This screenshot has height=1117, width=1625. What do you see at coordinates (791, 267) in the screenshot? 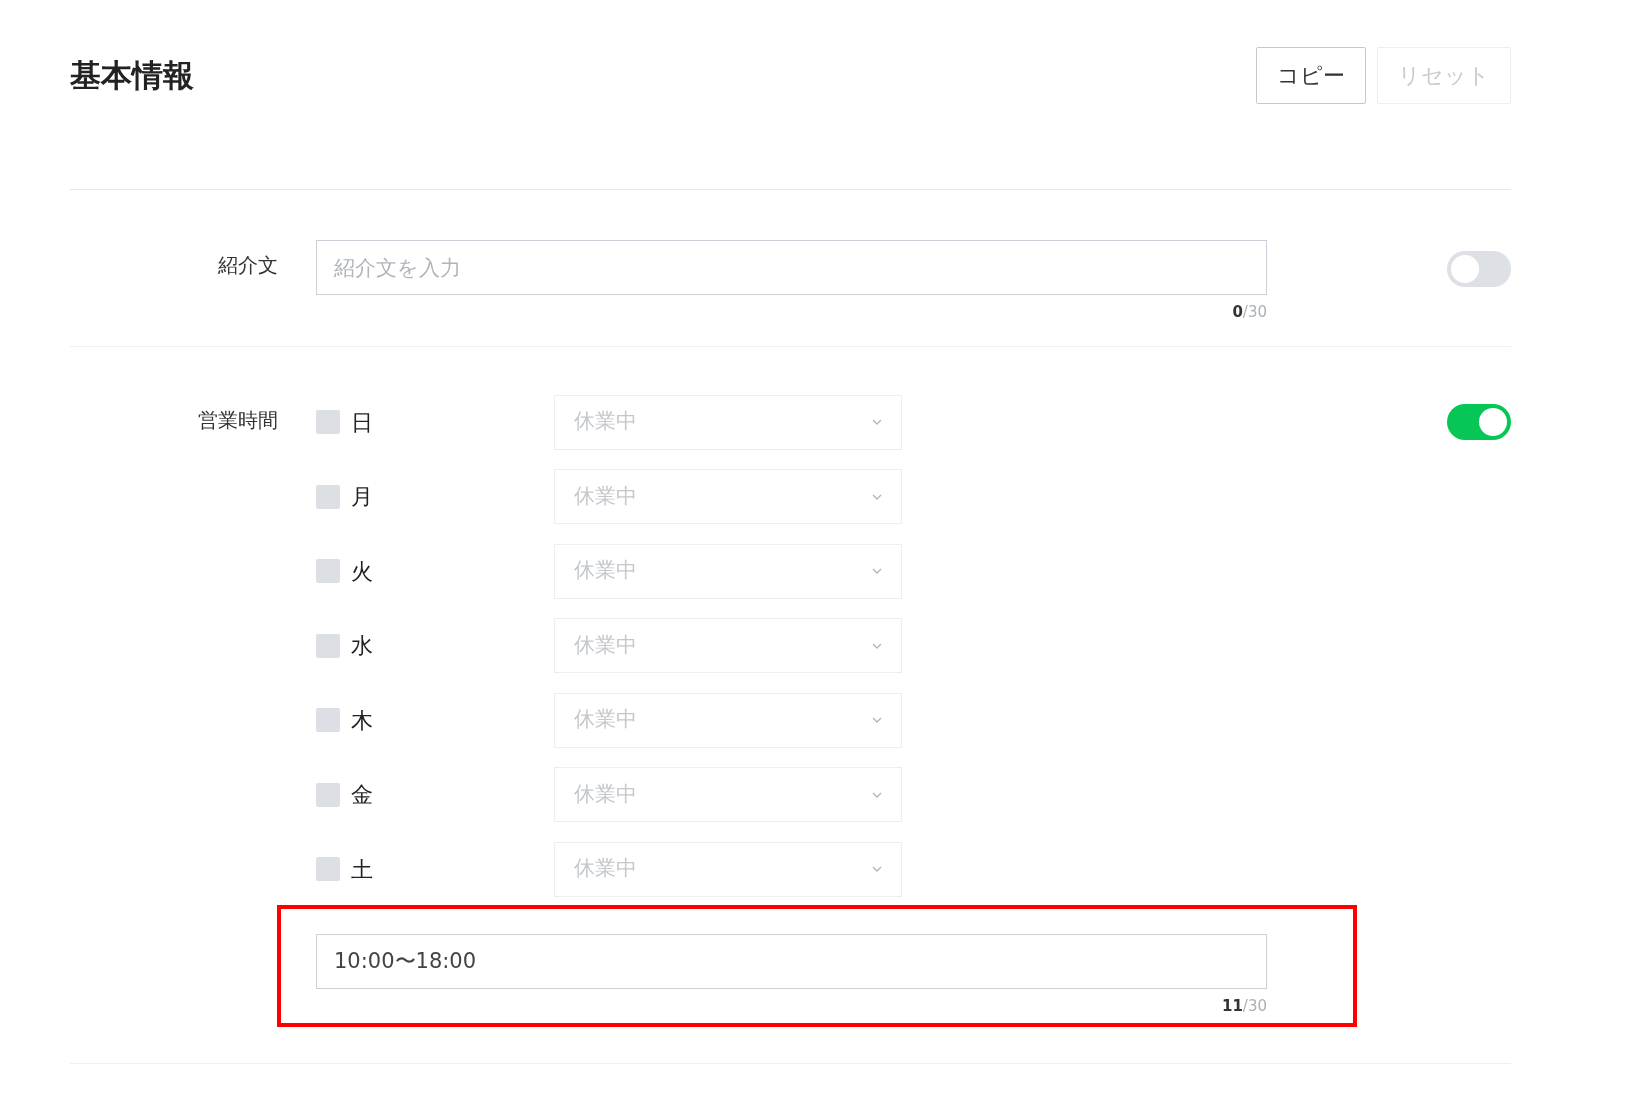
I see `input-field: 紹介文を入力` at bounding box center [791, 267].